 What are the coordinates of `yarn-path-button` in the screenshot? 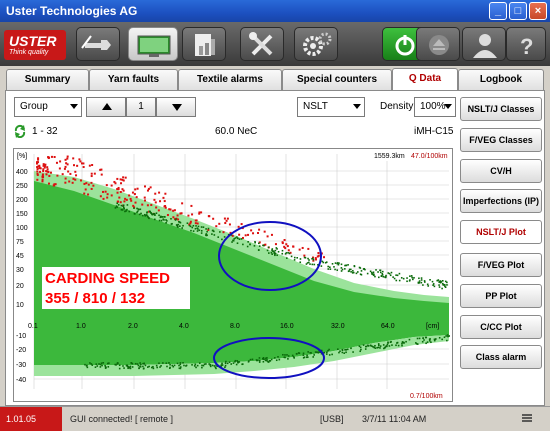 It's located at (98, 44).